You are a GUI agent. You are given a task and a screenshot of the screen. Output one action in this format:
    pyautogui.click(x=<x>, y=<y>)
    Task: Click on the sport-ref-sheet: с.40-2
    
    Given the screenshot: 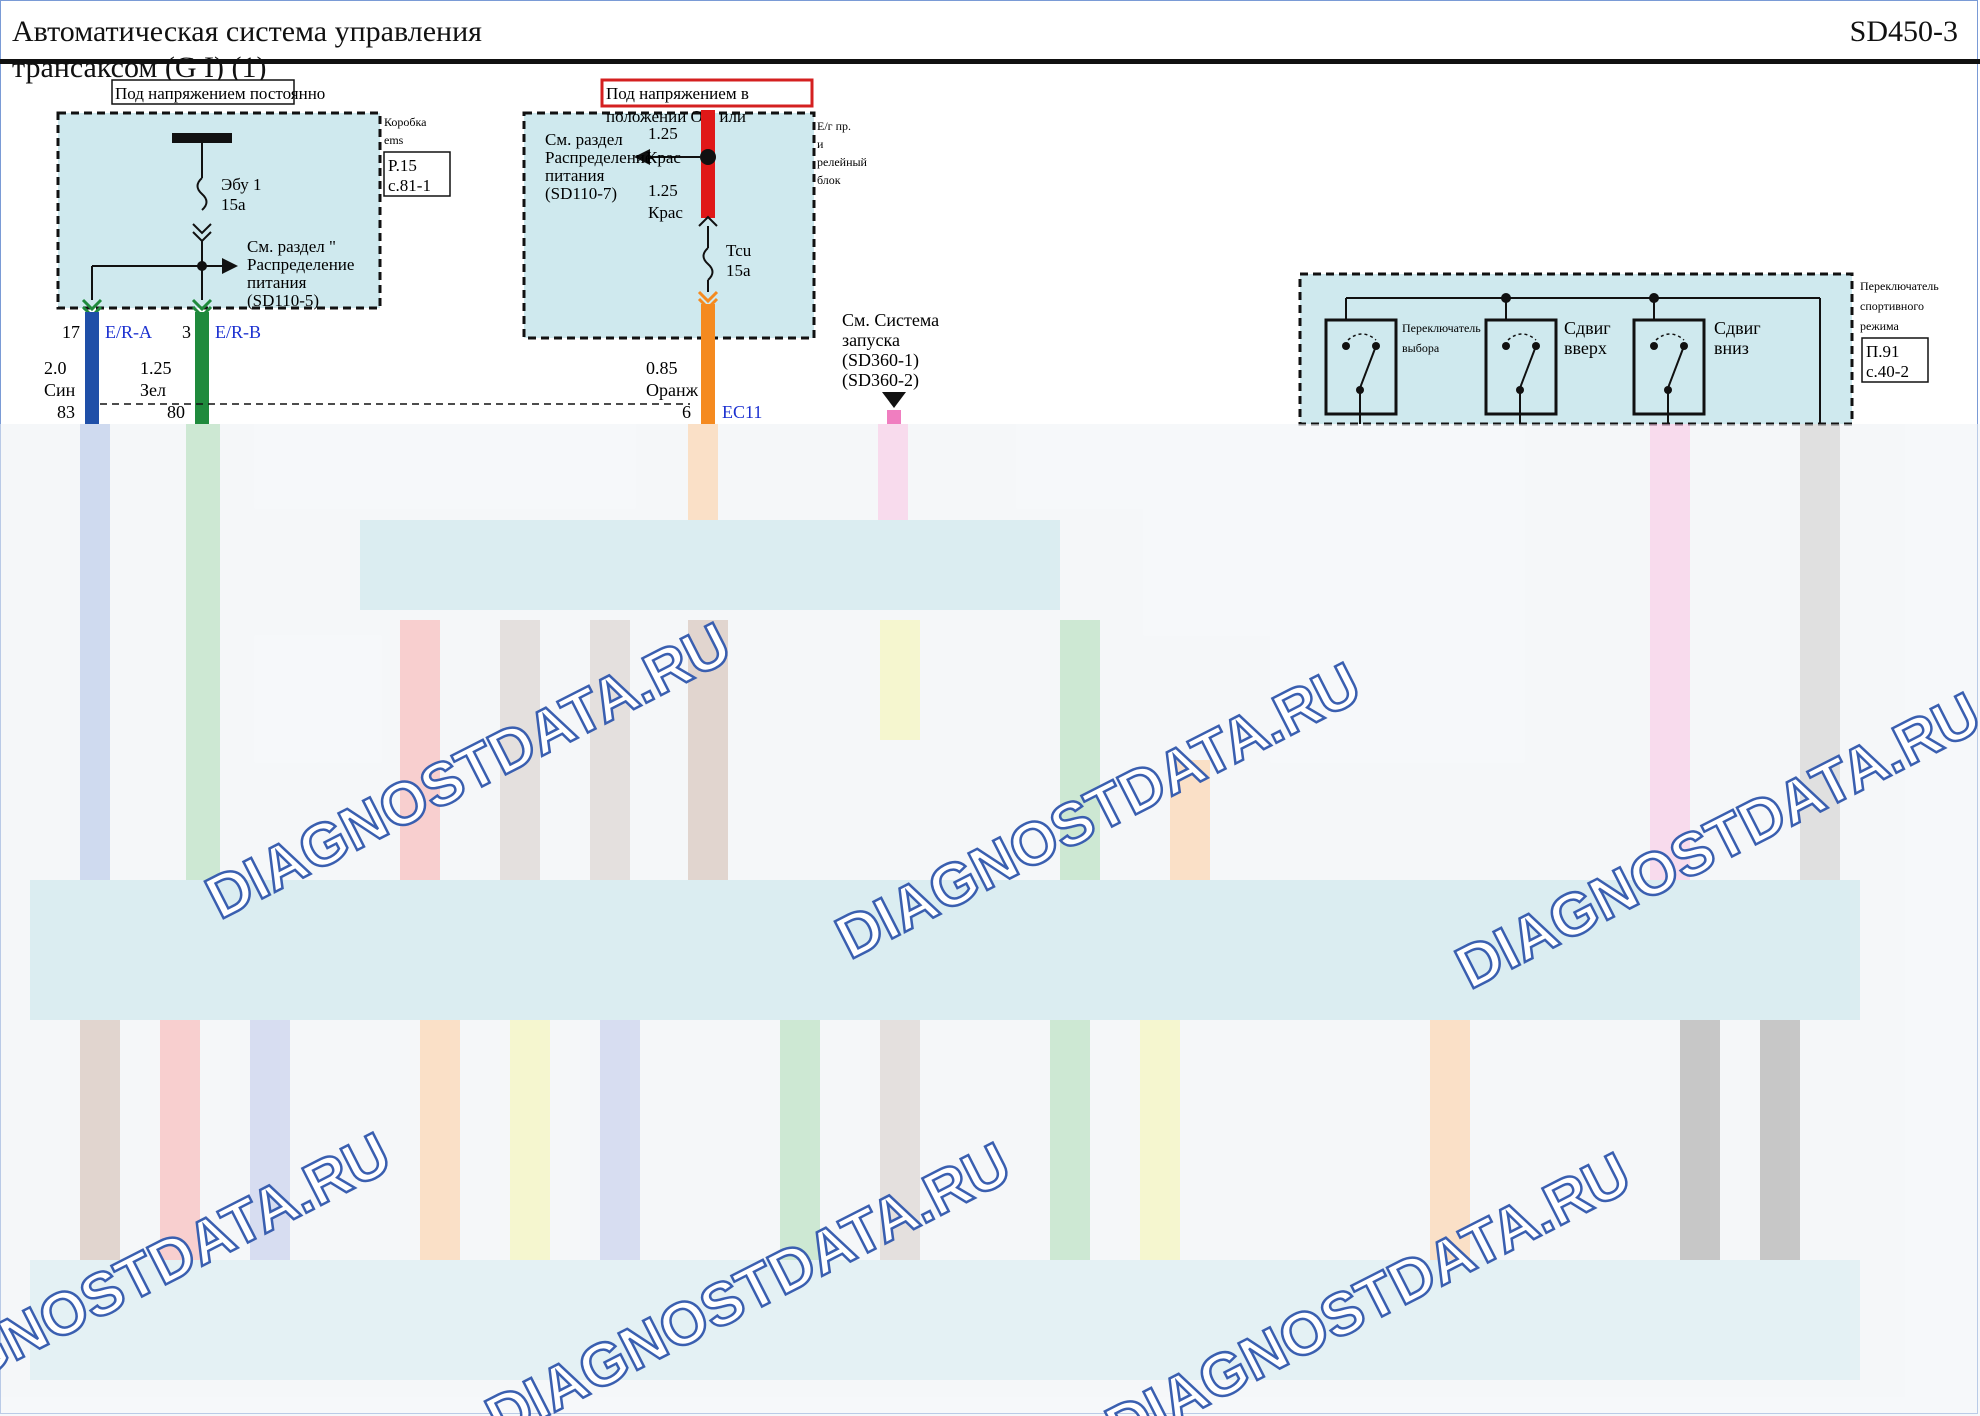 What is the action you would take?
    pyautogui.click(x=1887, y=371)
    